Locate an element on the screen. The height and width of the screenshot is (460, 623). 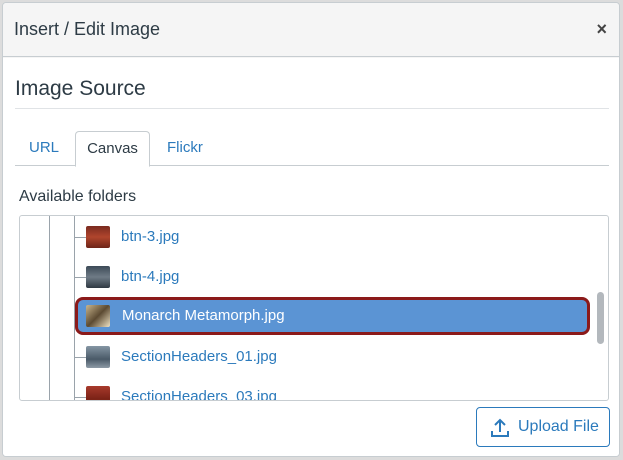
tree-connector is located at coordinates (49, 308).